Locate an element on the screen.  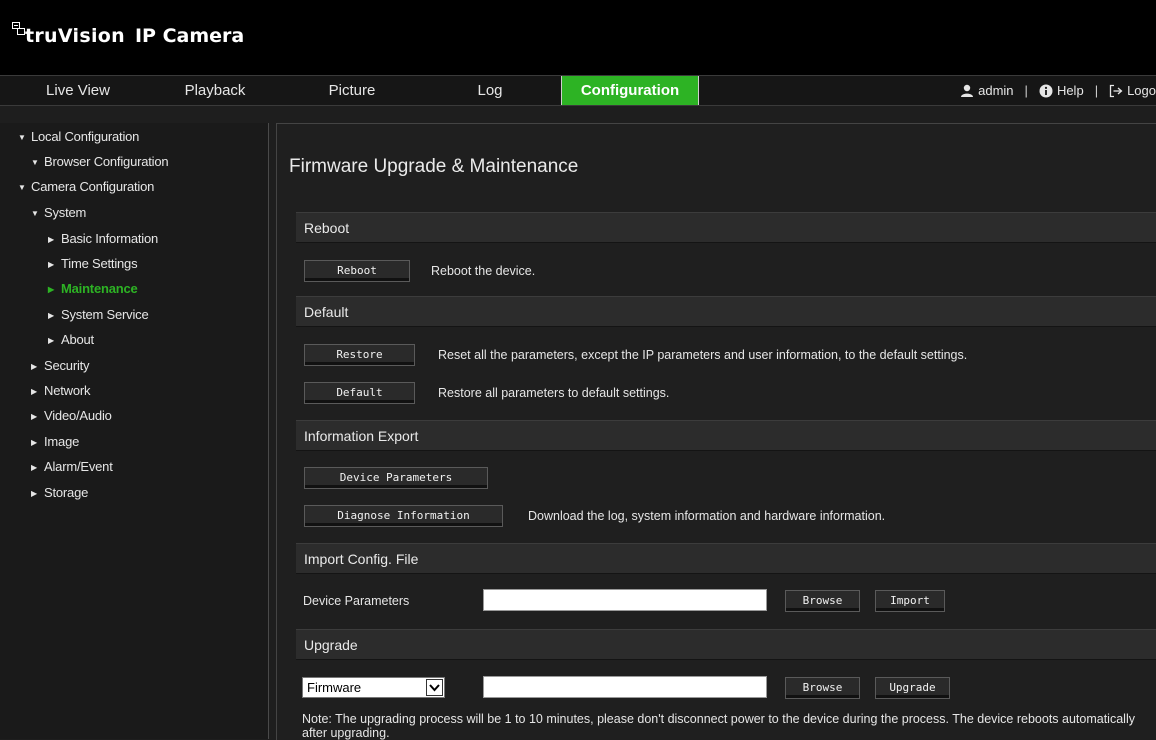
tree-browser-configuration: ▼ Browser Configuration is located at coordinates (100, 161).